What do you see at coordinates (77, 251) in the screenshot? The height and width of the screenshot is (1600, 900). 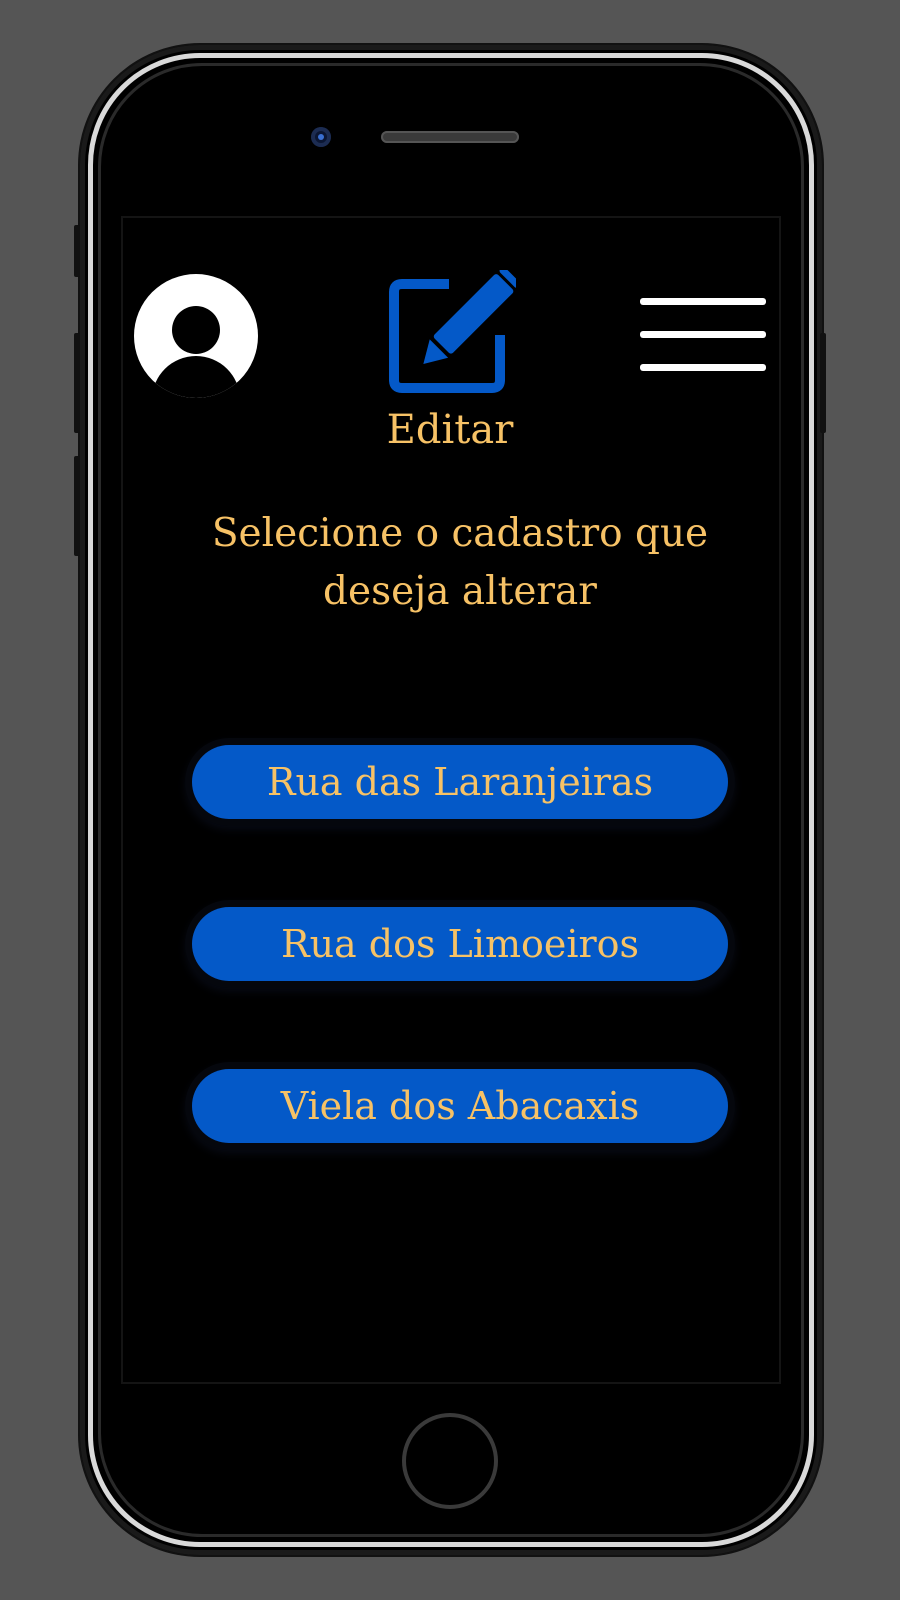 I see `mute-switch` at bounding box center [77, 251].